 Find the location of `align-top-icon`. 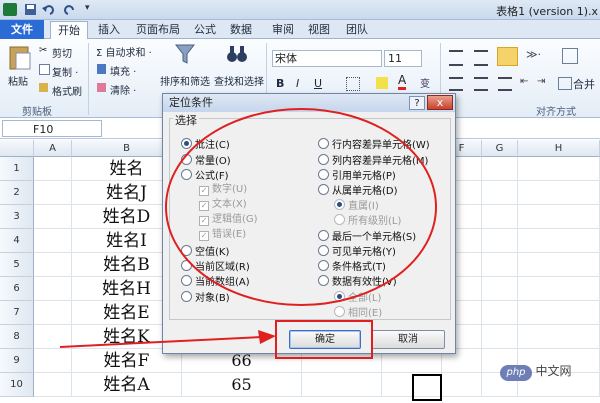

align-top-icon is located at coordinates (456, 58).